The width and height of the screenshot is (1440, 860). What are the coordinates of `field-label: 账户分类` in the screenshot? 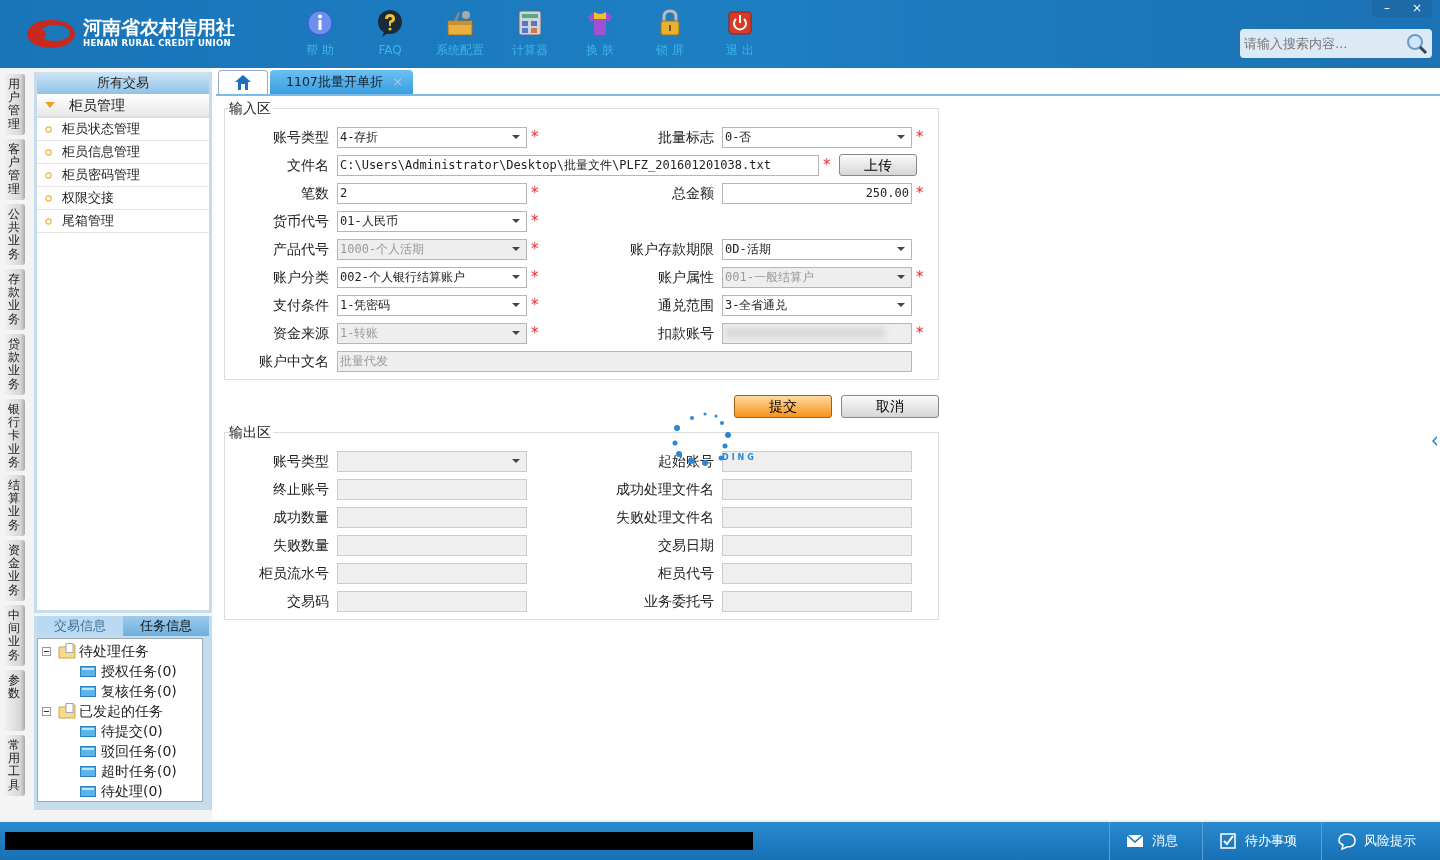 It's located at (301, 277).